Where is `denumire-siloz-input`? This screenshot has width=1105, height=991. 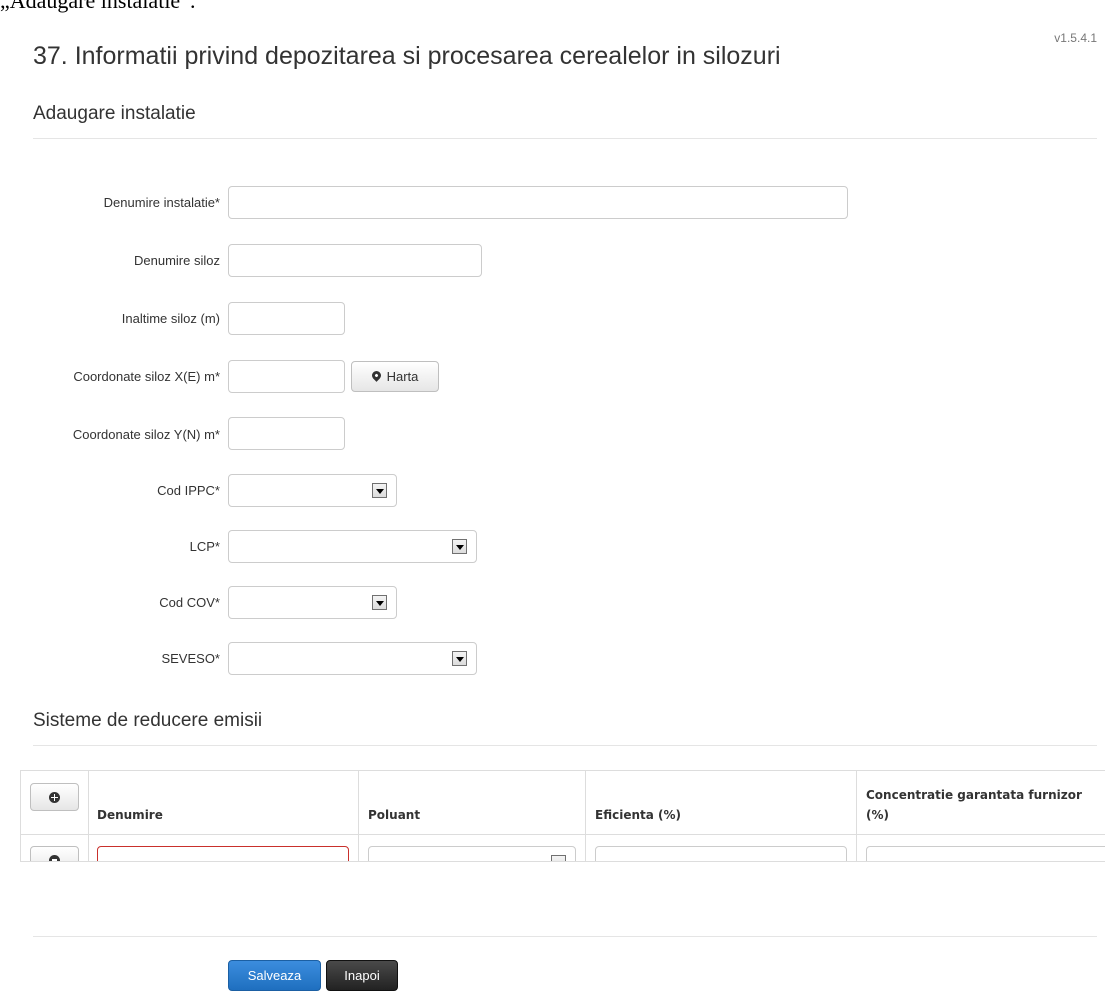 denumire-siloz-input is located at coordinates (355, 260).